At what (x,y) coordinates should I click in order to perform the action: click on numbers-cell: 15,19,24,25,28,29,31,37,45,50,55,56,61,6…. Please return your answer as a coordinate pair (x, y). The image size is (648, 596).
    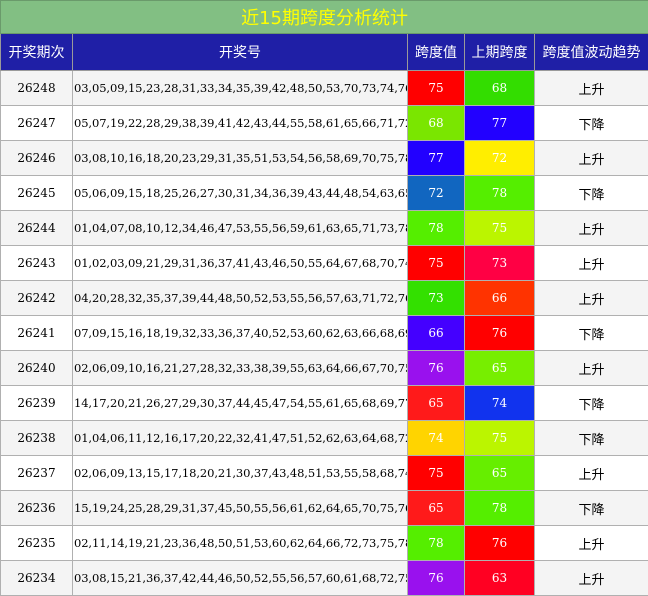
    Looking at the image, I should click on (240, 508).